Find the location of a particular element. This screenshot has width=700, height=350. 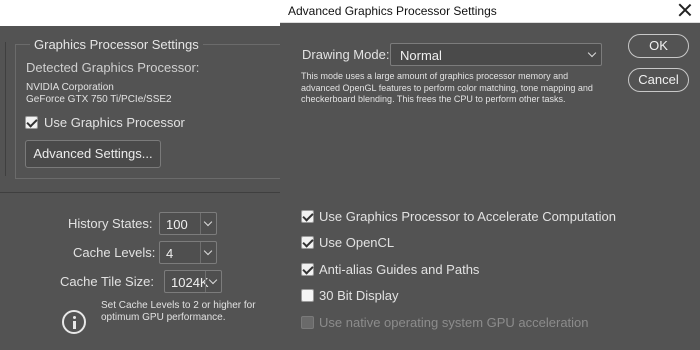

background-titlebar is located at coordinates (140, 13).